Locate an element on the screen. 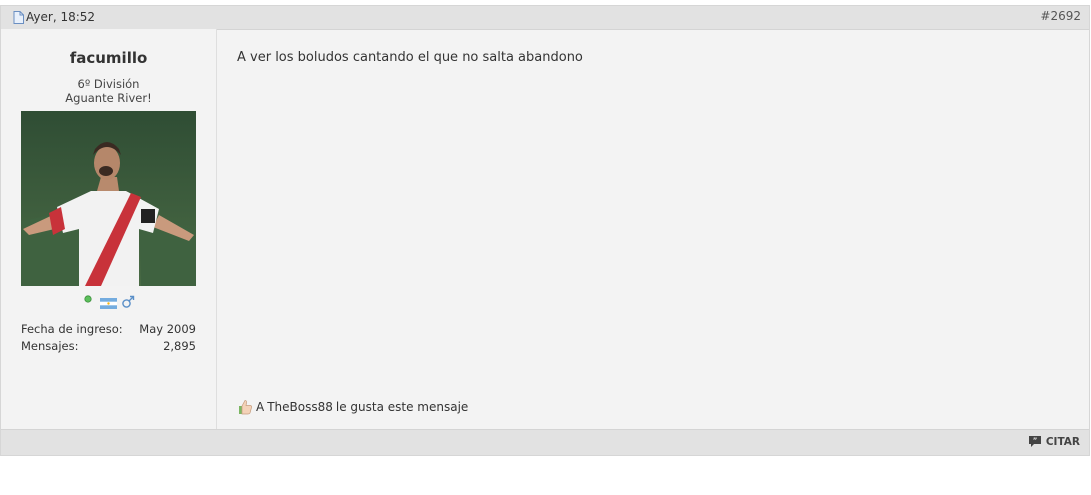 The width and height of the screenshot is (1091, 495). online-dot-icon is located at coordinates (88, 299).